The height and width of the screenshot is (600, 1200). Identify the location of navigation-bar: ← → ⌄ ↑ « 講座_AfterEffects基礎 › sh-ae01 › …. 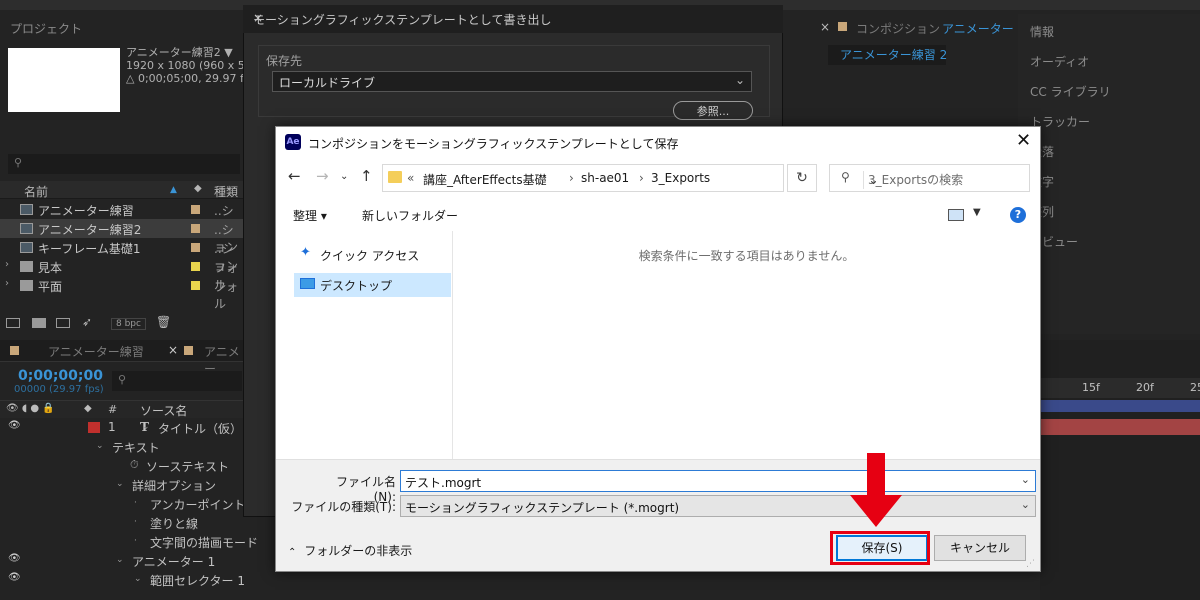
(658, 177).